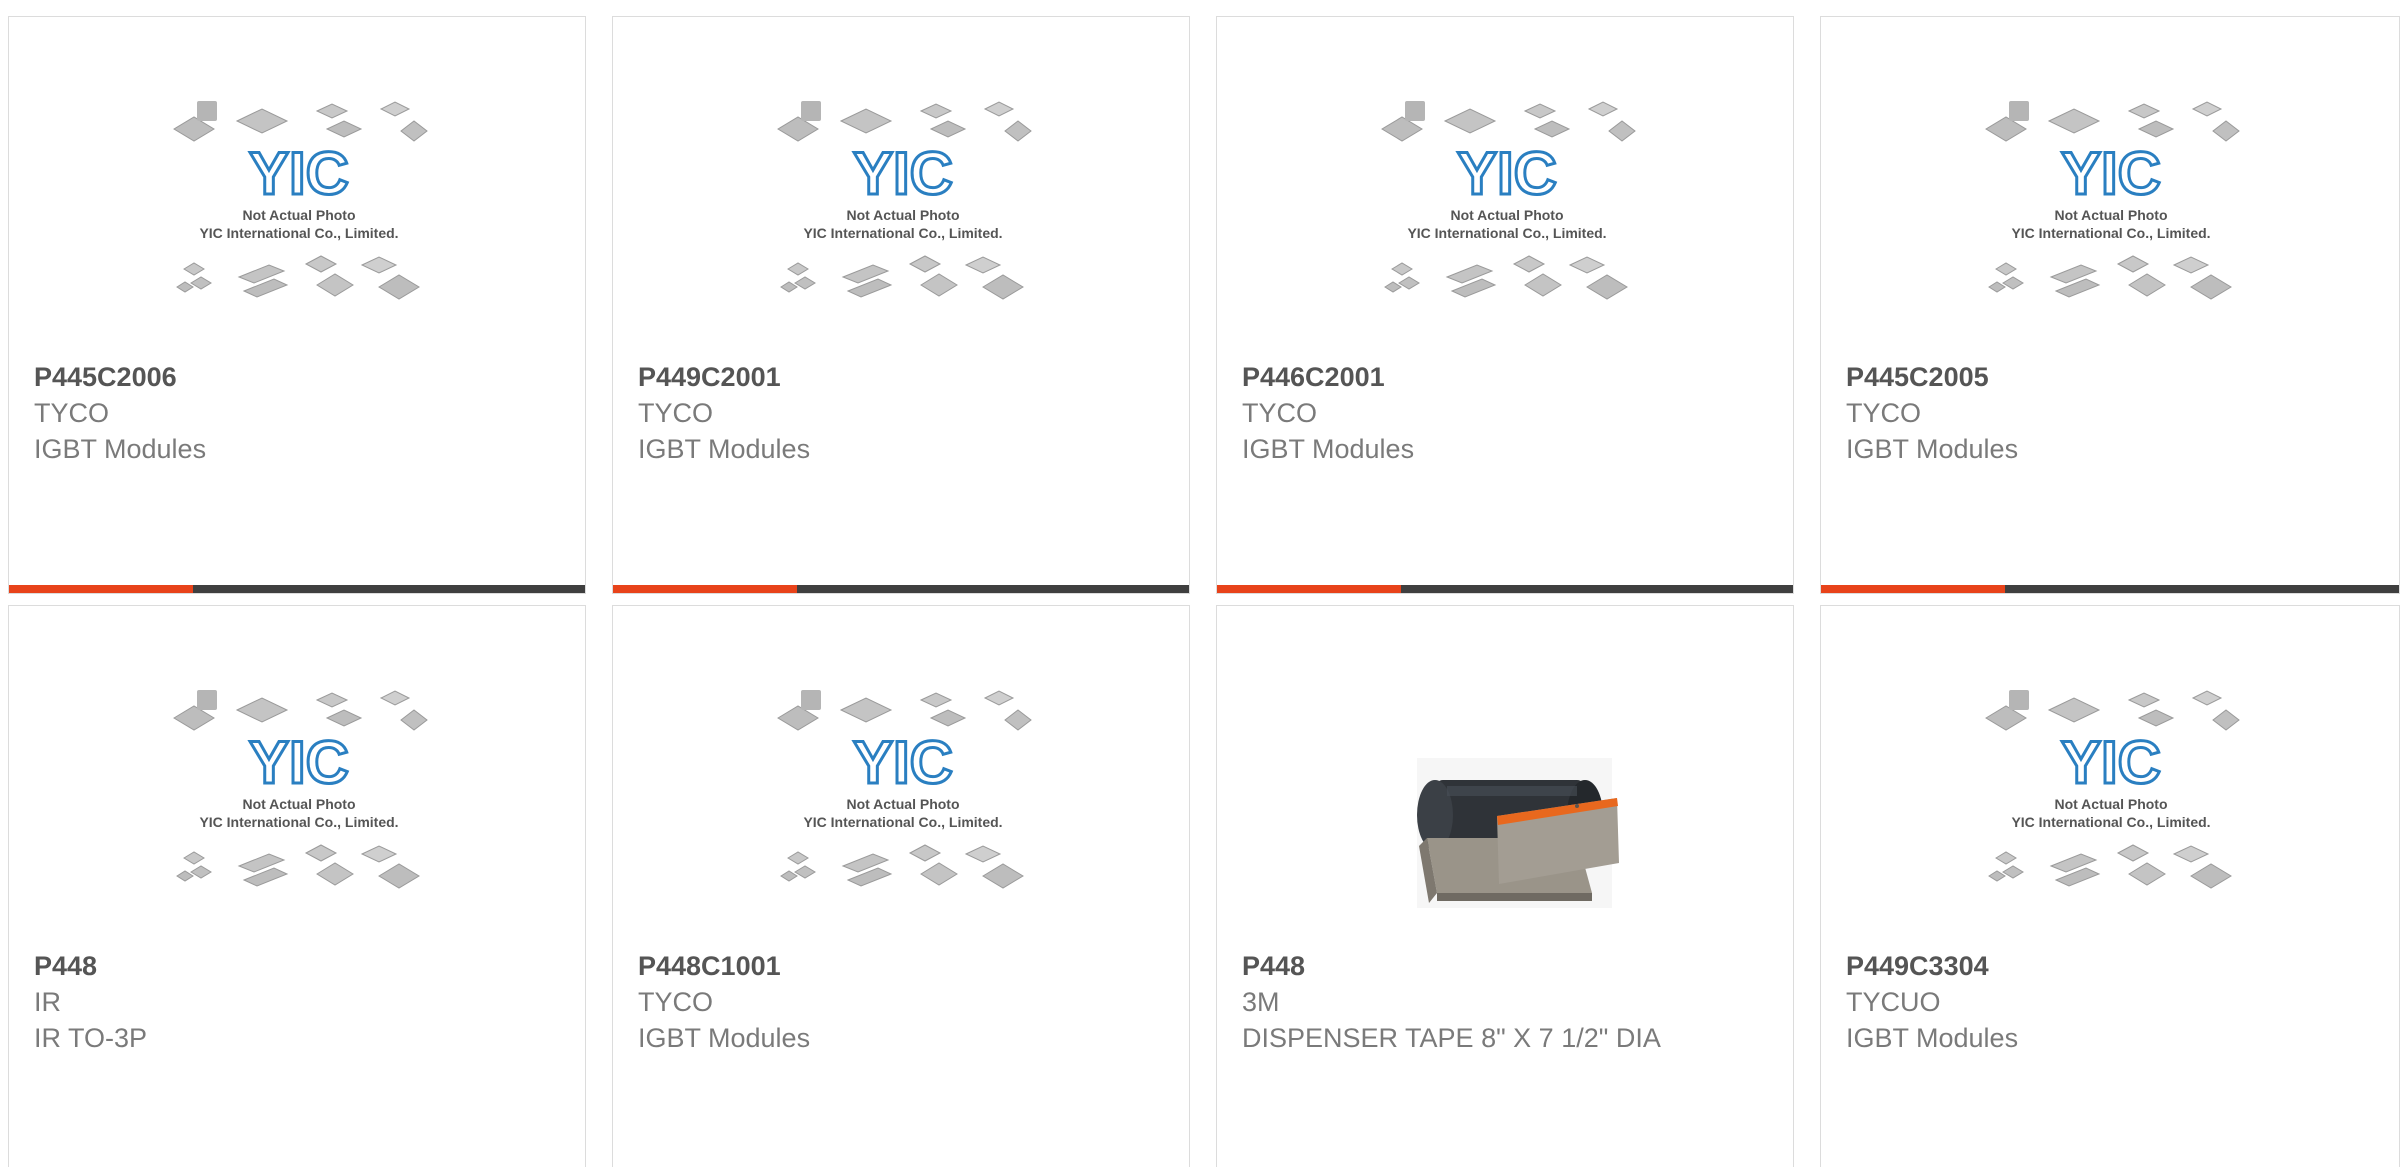 This screenshot has width=2400, height=1167. Describe the element at coordinates (91, 1038) in the screenshot. I see `product-description: IR TO-3P` at that location.